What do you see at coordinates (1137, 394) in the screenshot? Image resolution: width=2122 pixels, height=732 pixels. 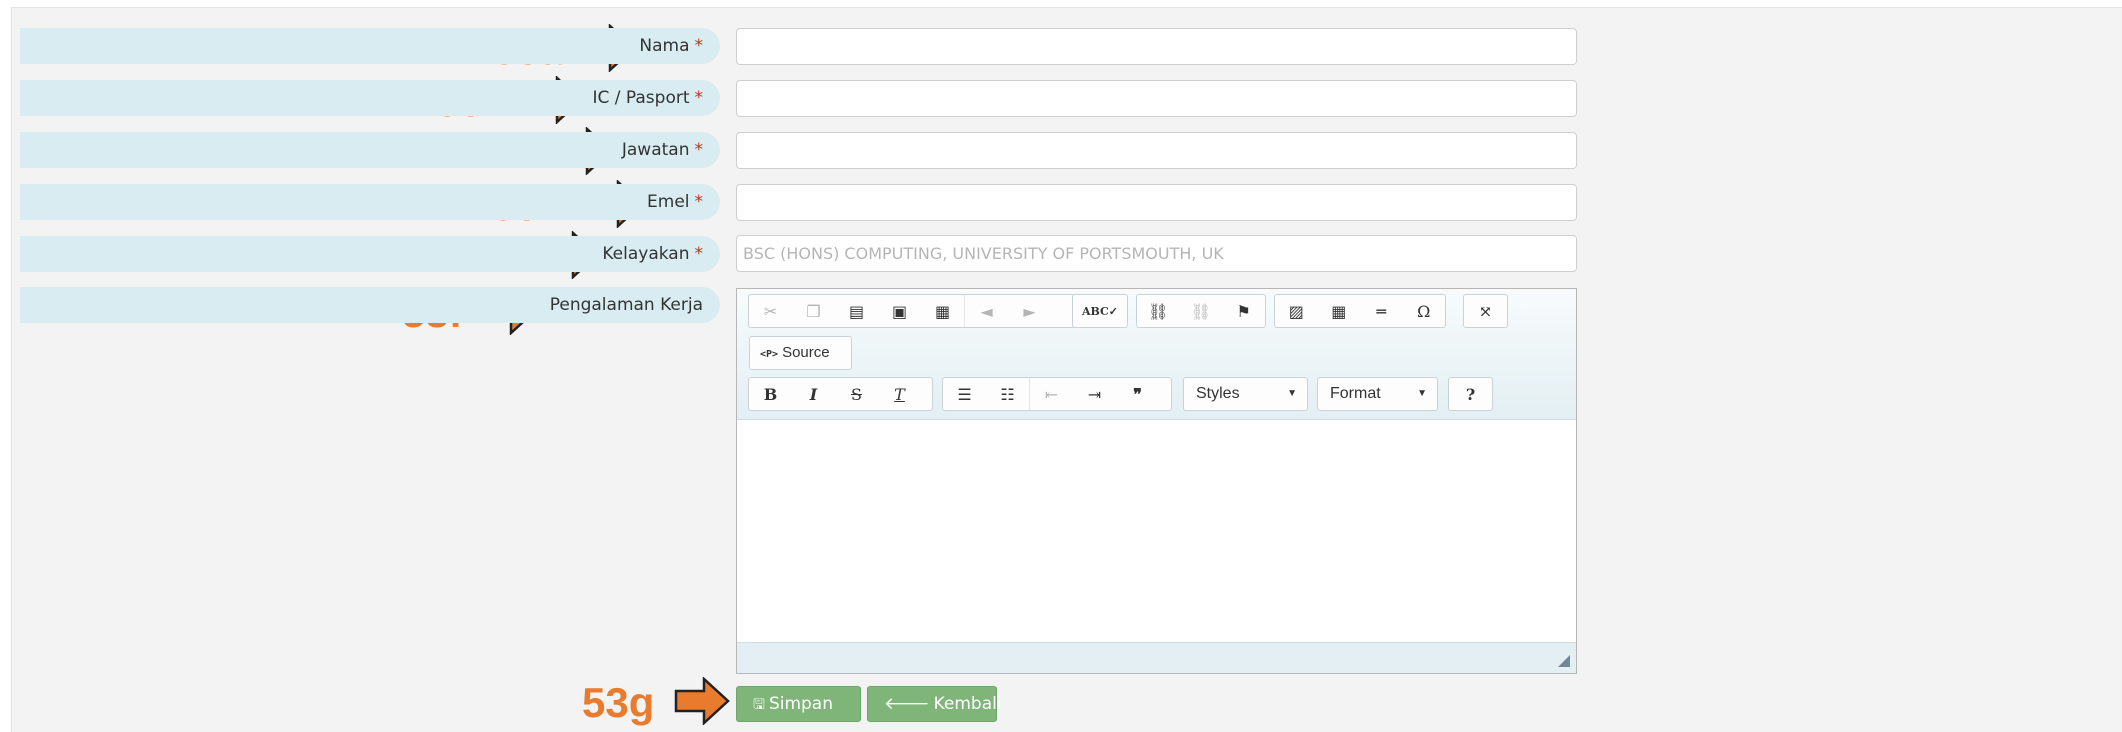 I see `blockquote-icon: ❞` at bounding box center [1137, 394].